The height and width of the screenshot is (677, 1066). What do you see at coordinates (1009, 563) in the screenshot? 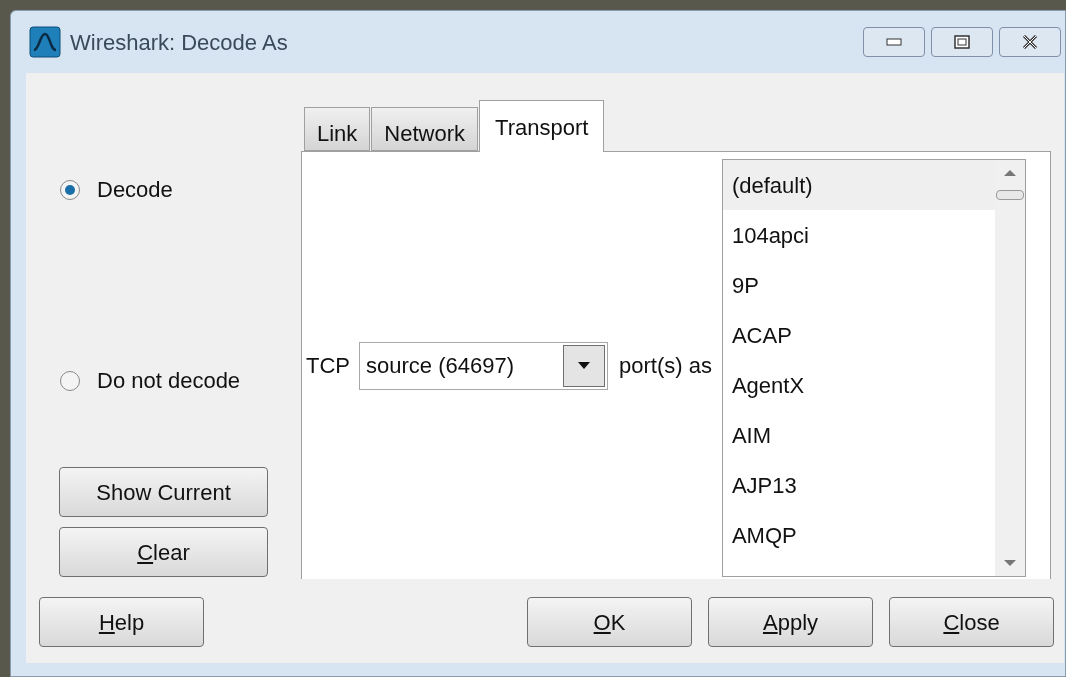
I see `scroll-down-icon` at bounding box center [1009, 563].